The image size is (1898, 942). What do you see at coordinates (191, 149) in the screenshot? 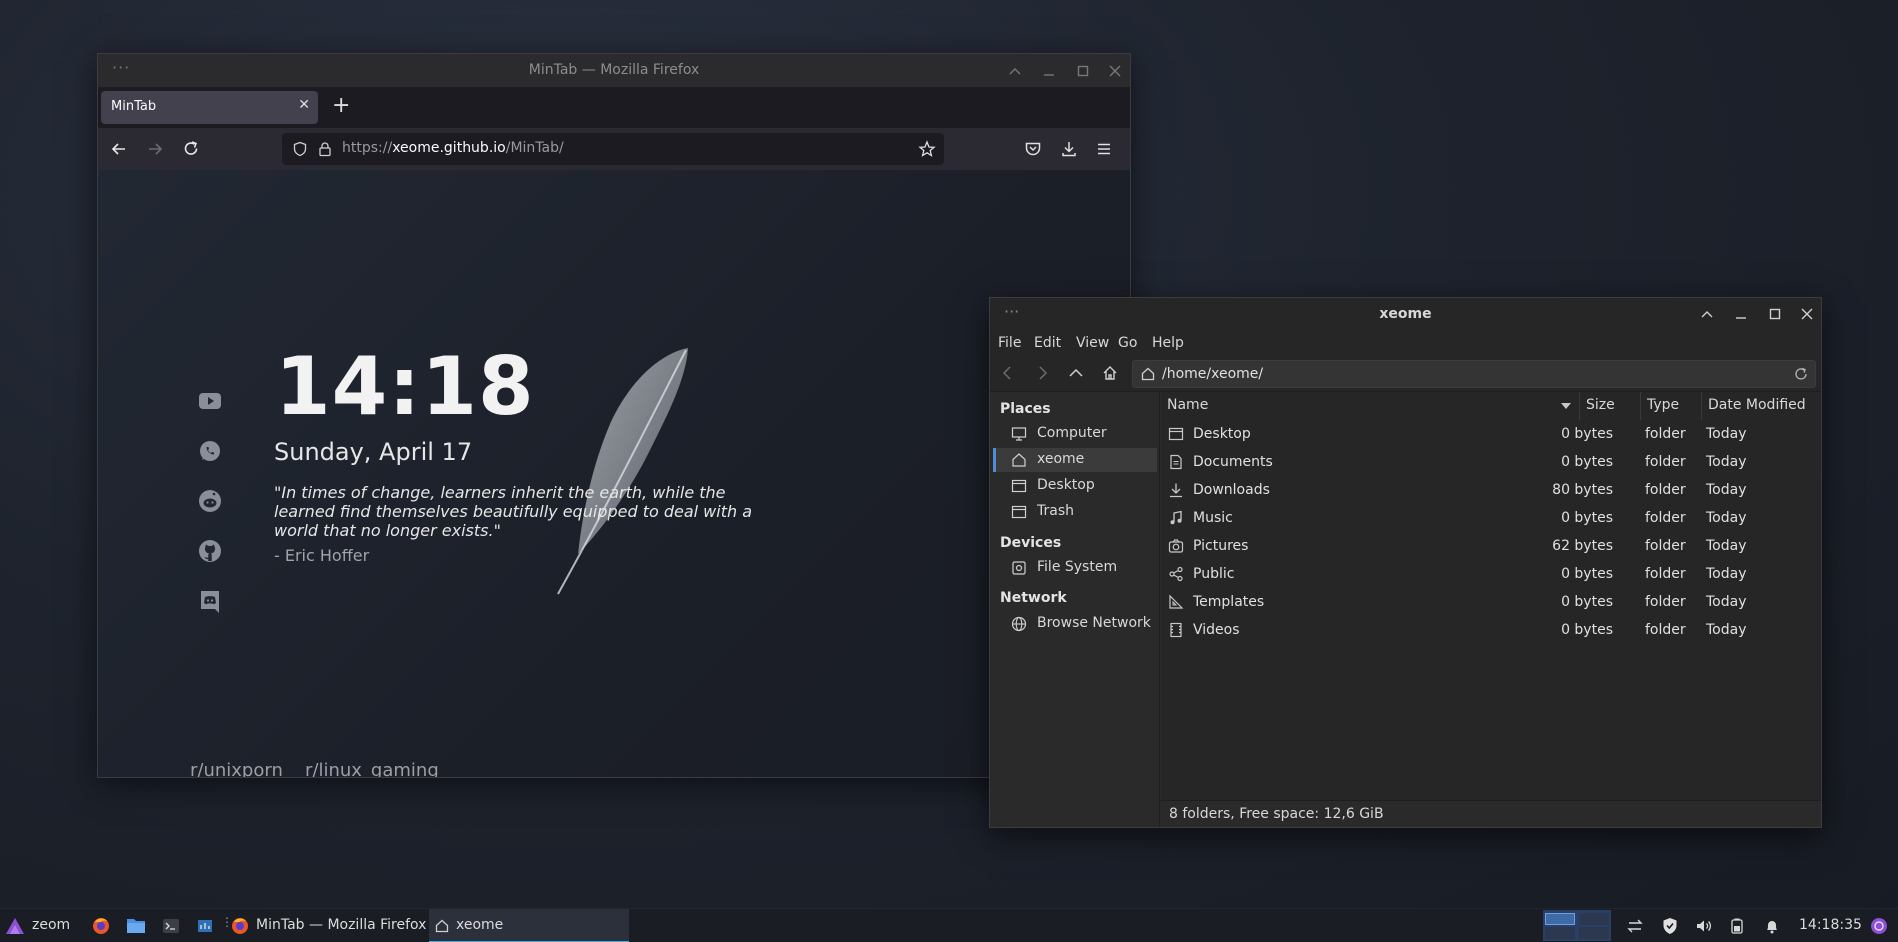
I see `reload-button` at bounding box center [191, 149].